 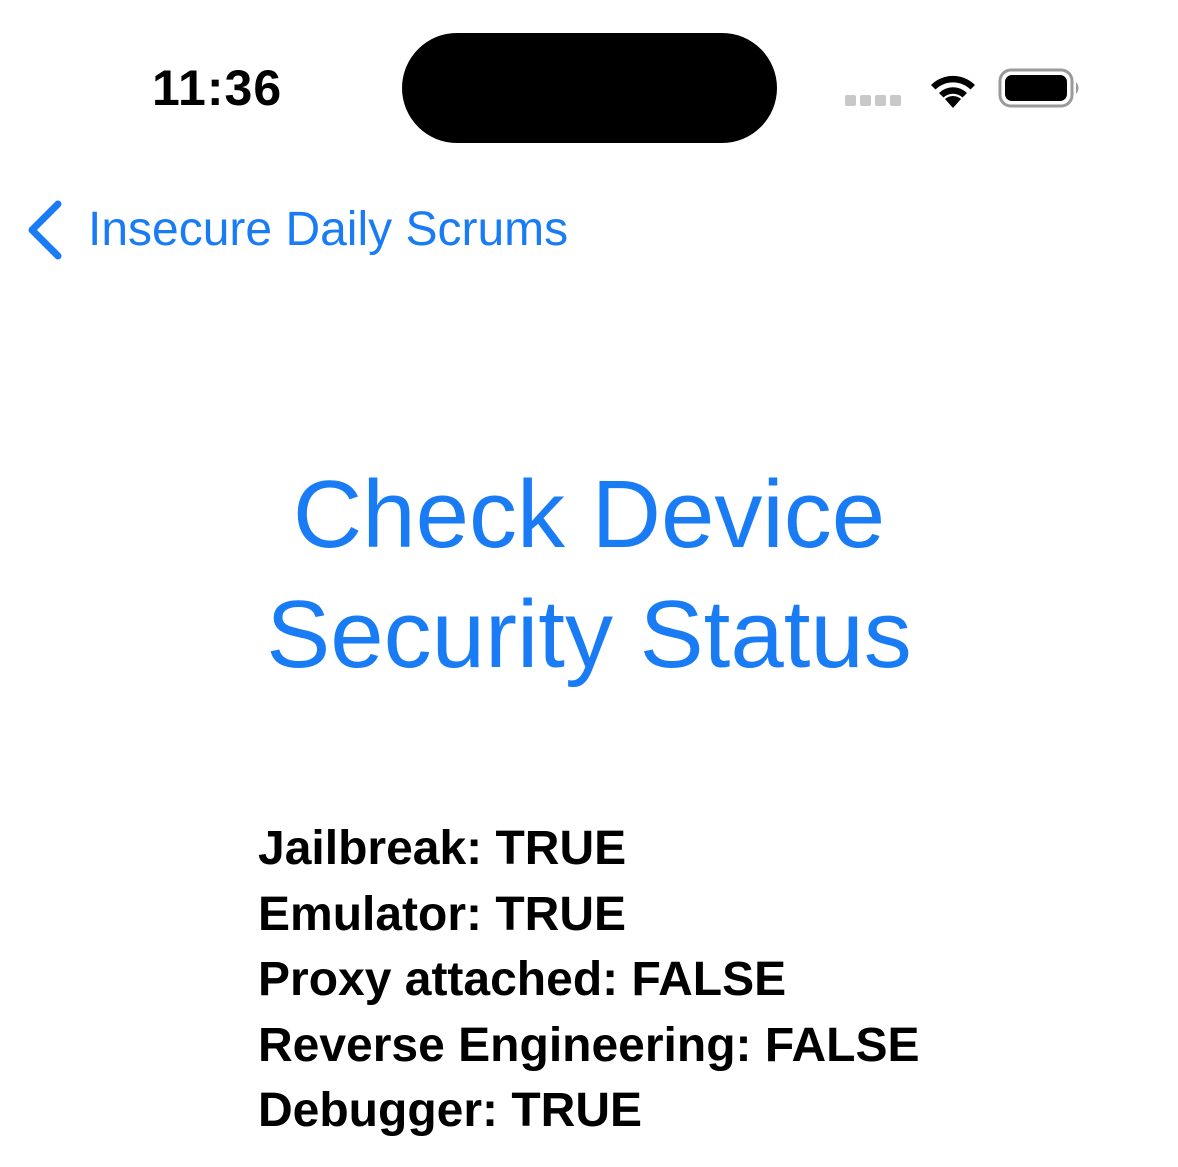 What do you see at coordinates (442, 848) in the screenshot?
I see `status-row-jailbreak: Jailbreak: TRUE` at bounding box center [442, 848].